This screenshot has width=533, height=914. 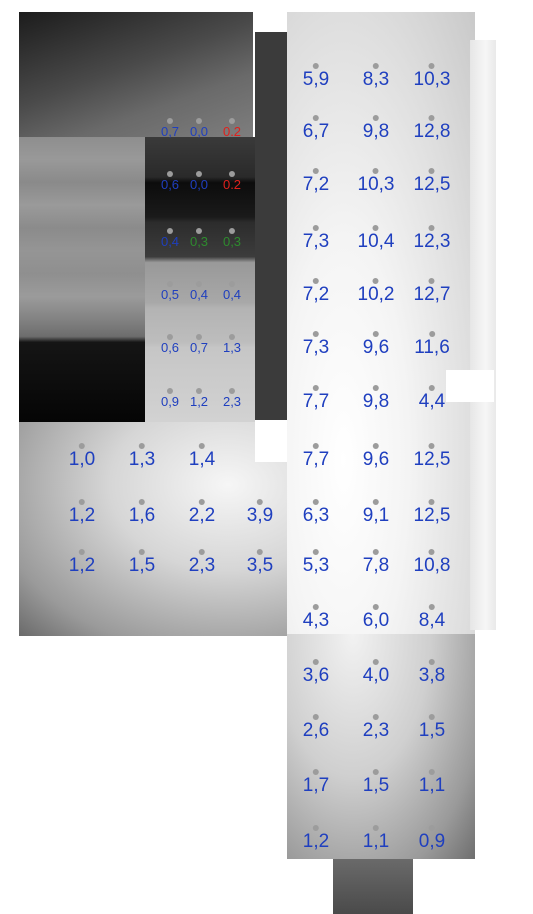 I want to click on sensor-reading: 10,4, so click(x=376, y=238).